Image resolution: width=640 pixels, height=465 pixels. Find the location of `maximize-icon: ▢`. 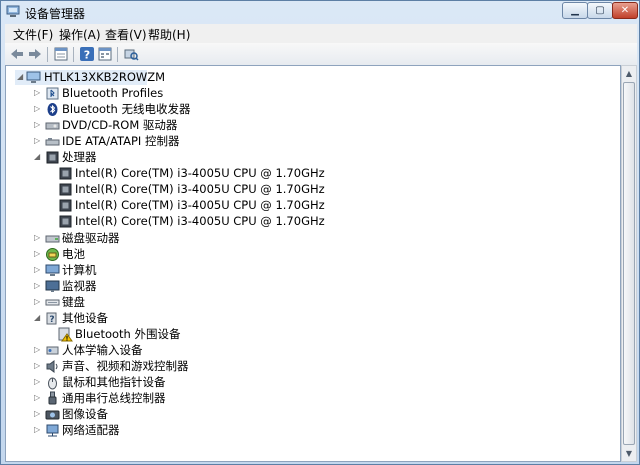

maximize-icon: ▢ is located at coordinates (600, 10).